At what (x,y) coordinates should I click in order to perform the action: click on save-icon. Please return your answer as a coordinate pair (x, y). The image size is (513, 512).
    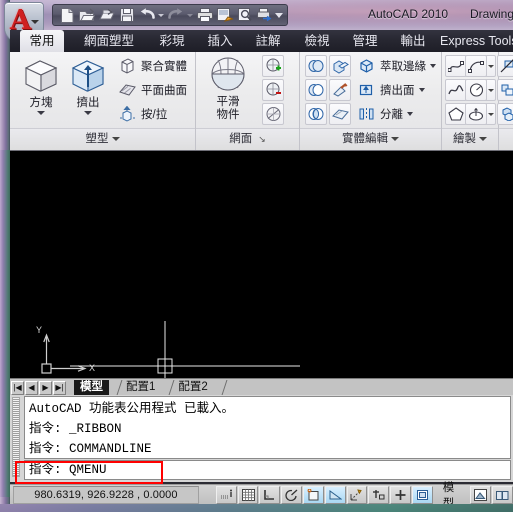
    Looking at the image, I should click on (126, 15).